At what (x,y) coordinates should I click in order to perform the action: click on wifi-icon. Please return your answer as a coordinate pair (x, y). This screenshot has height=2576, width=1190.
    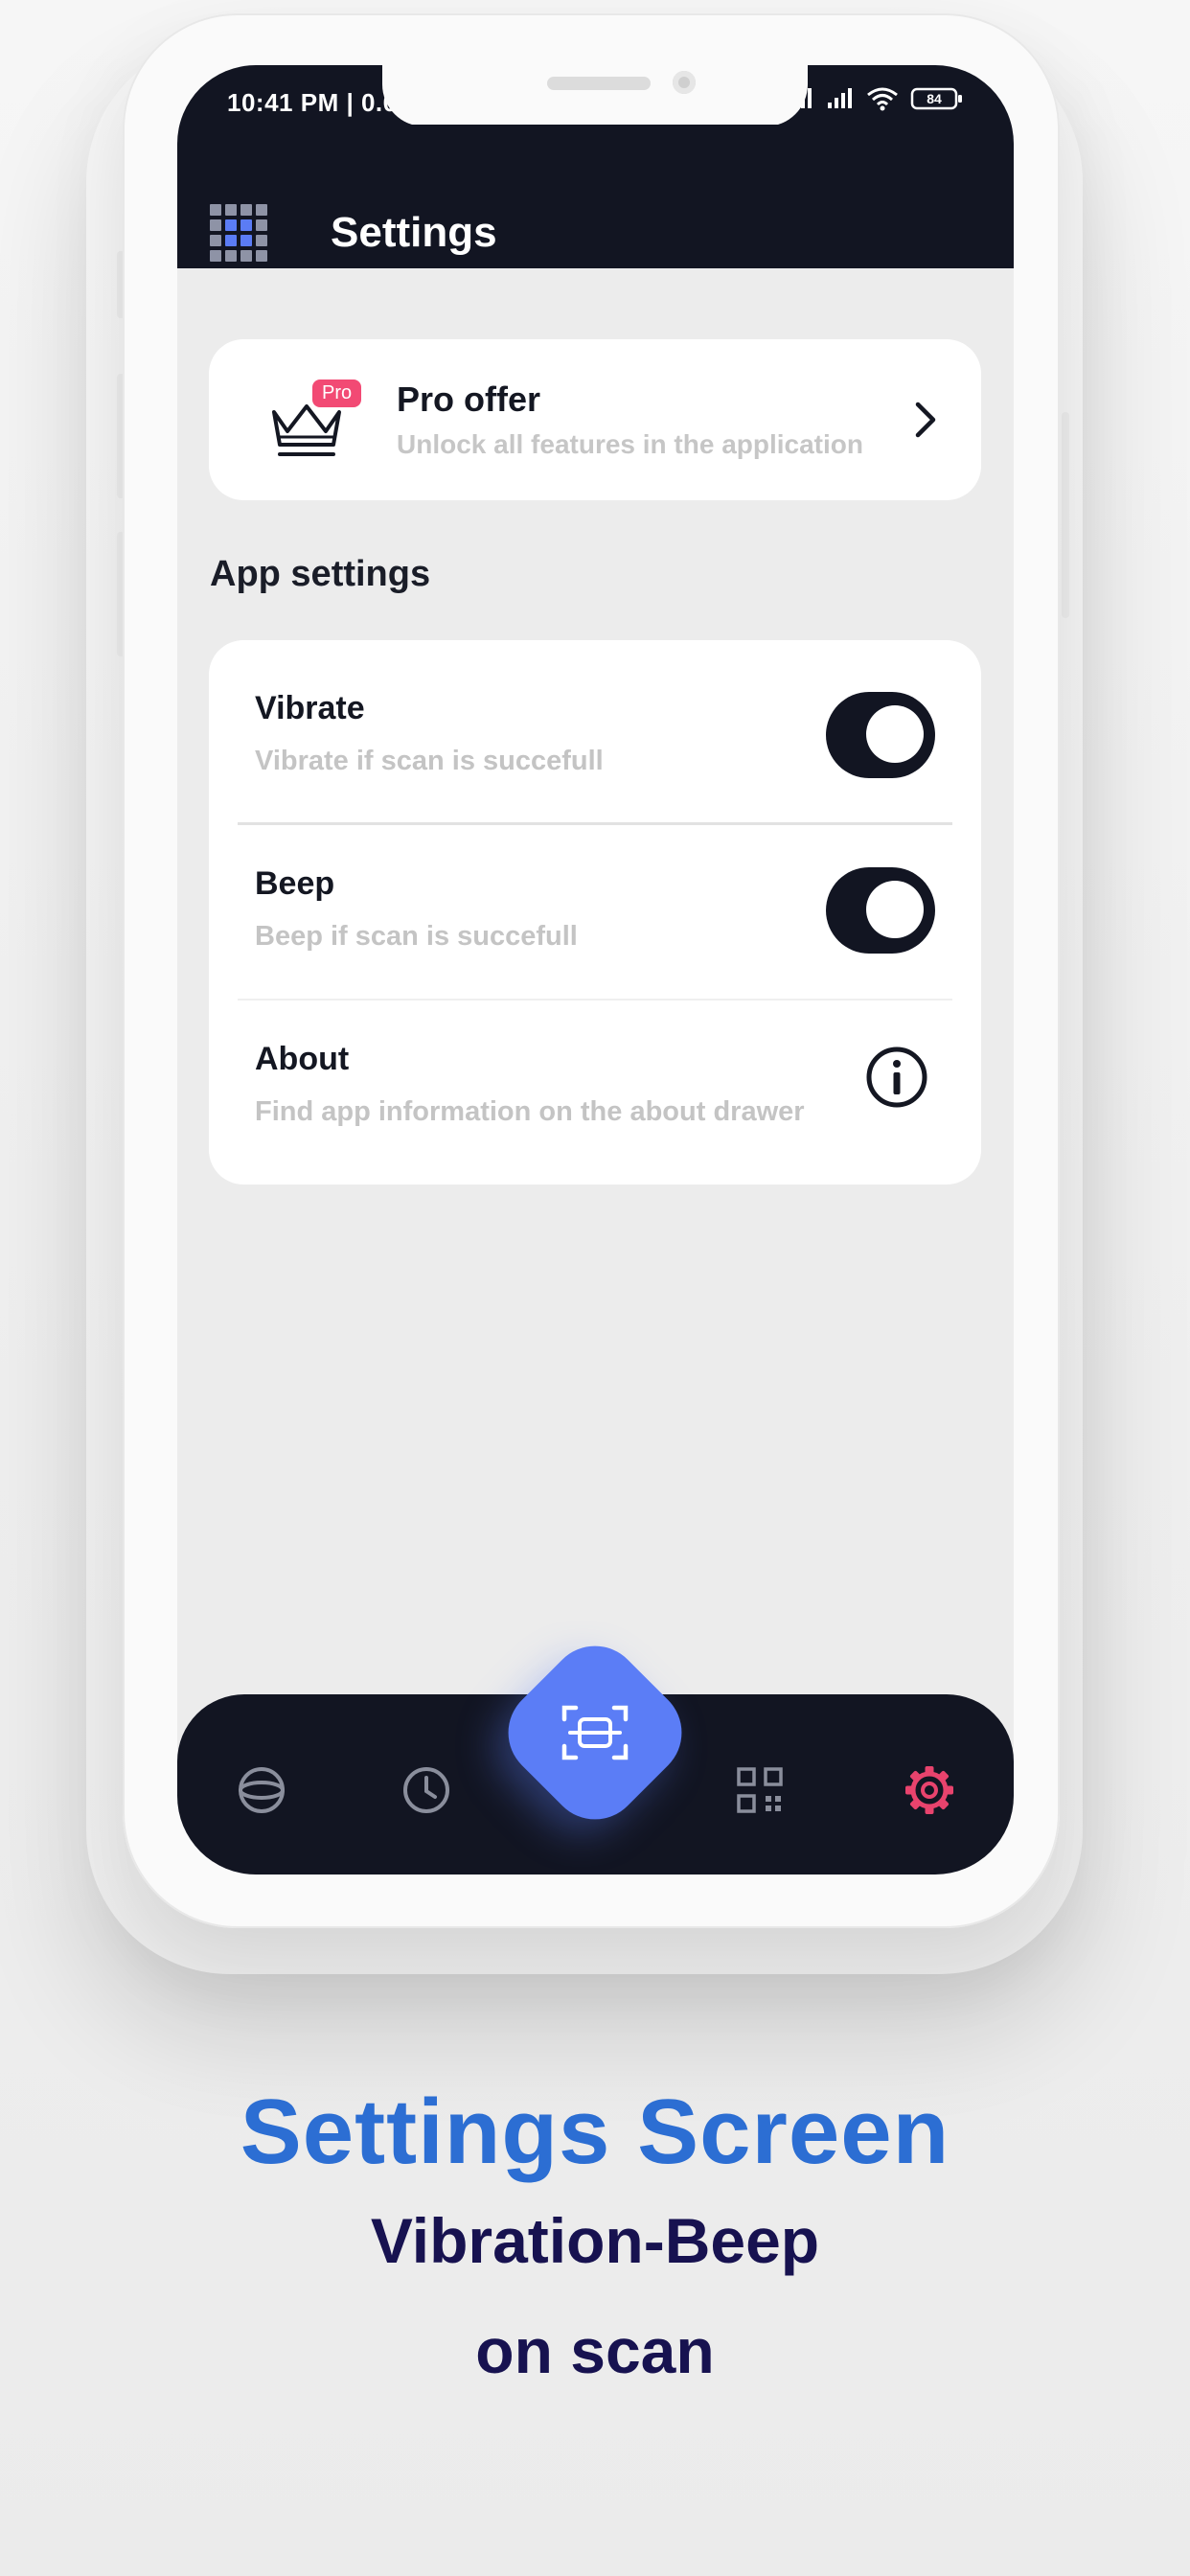
    Looking at the image, I should click on (883, 99).